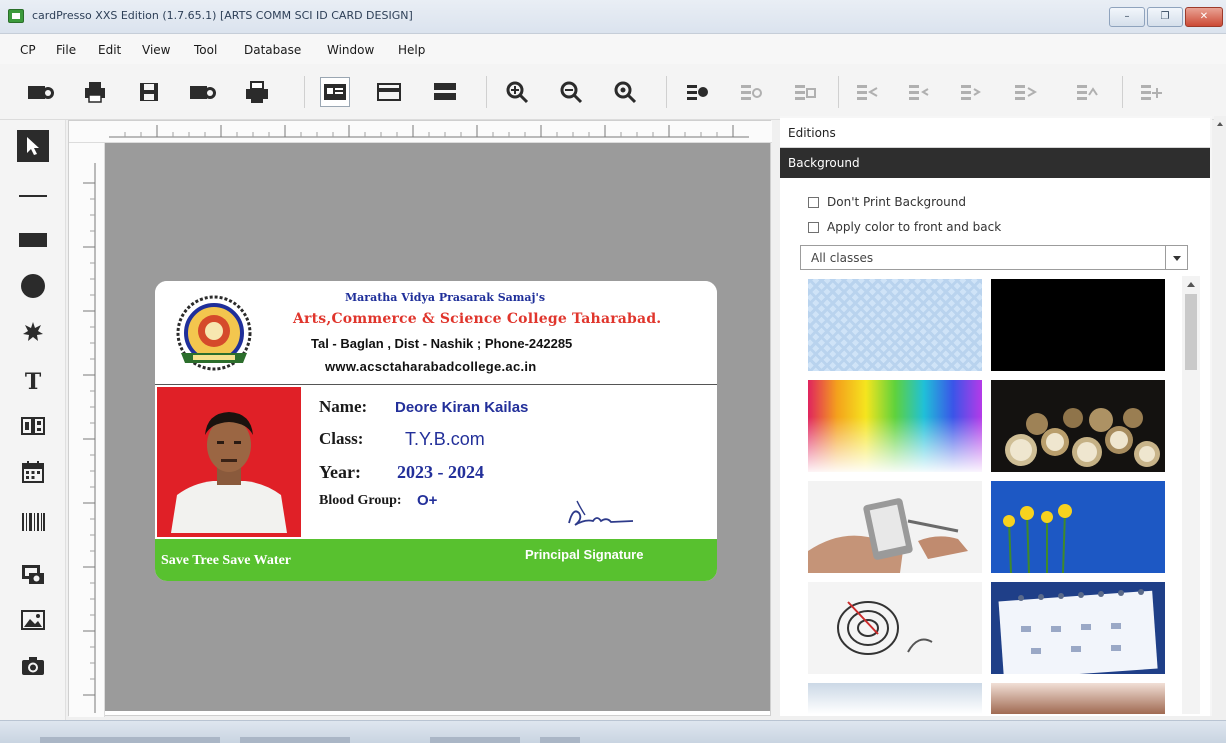  What do you see at coordinates (895, 426) in the screenshot?
I see `background-thumb-spectrum` at bounding box center [895, 426].